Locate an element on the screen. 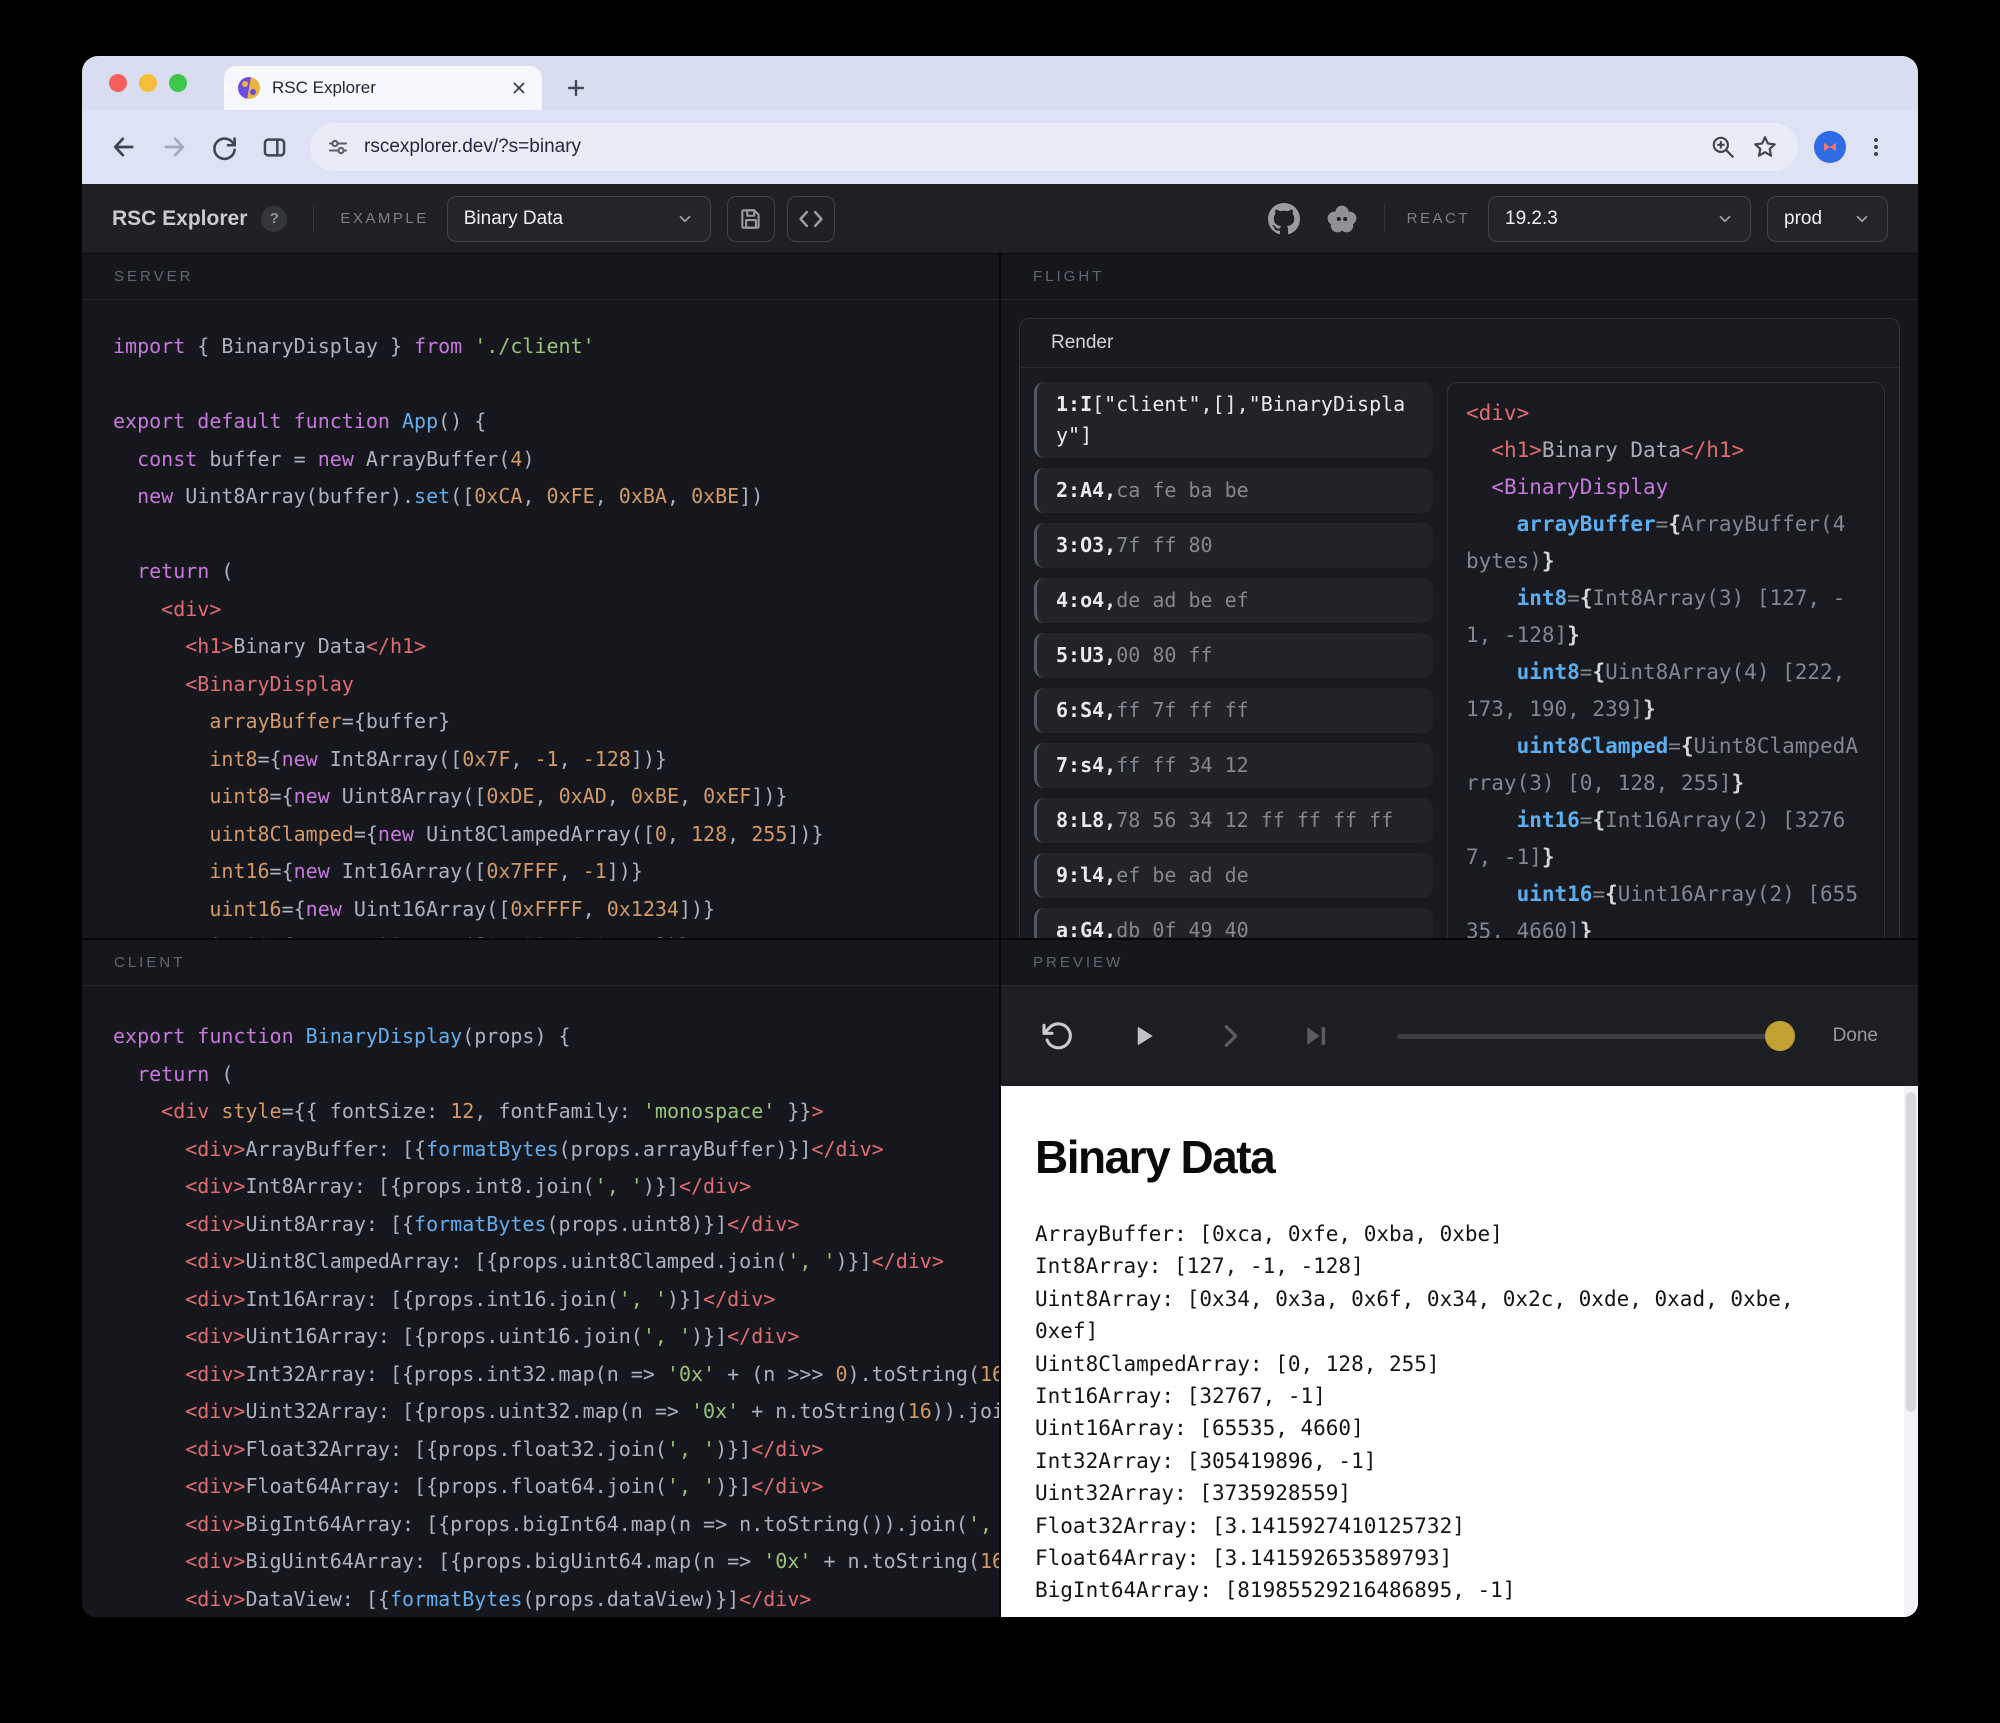  site-favicon-icon is located at coordinates (249, 88).